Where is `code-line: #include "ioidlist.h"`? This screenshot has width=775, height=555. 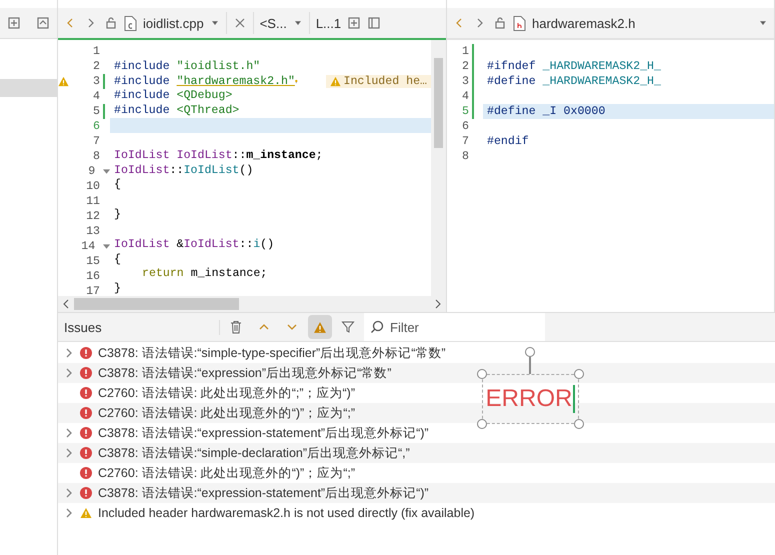 code-line: #include "ioidlist.h" is located at coordinates (187, 66).